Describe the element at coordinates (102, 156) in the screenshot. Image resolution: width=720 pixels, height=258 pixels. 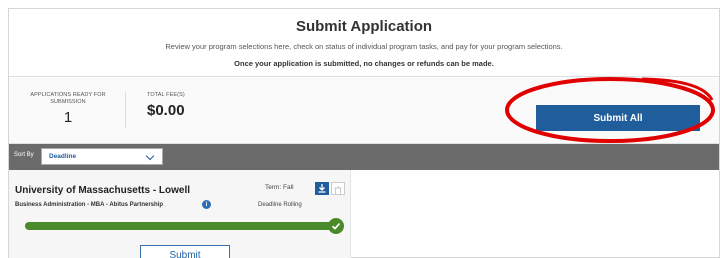
I see `sort-select: Deadline` at that location.